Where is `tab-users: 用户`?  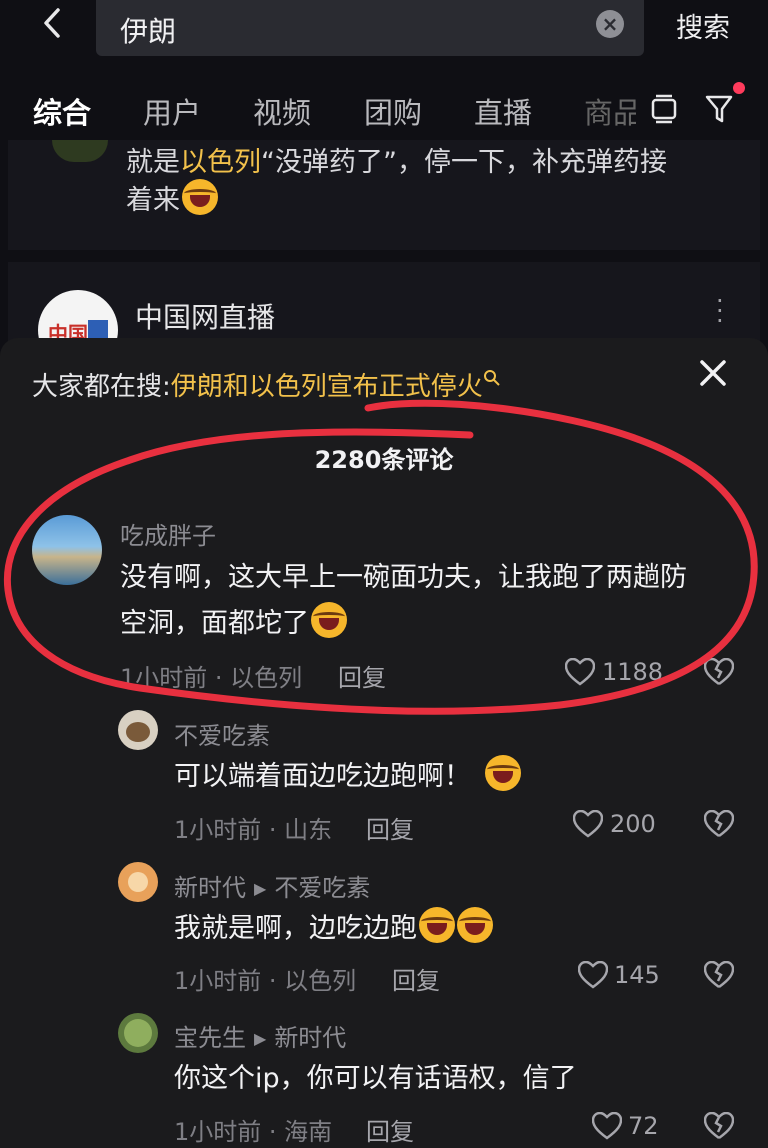
tab-users: 用户 is located at coordinates (172, 111).